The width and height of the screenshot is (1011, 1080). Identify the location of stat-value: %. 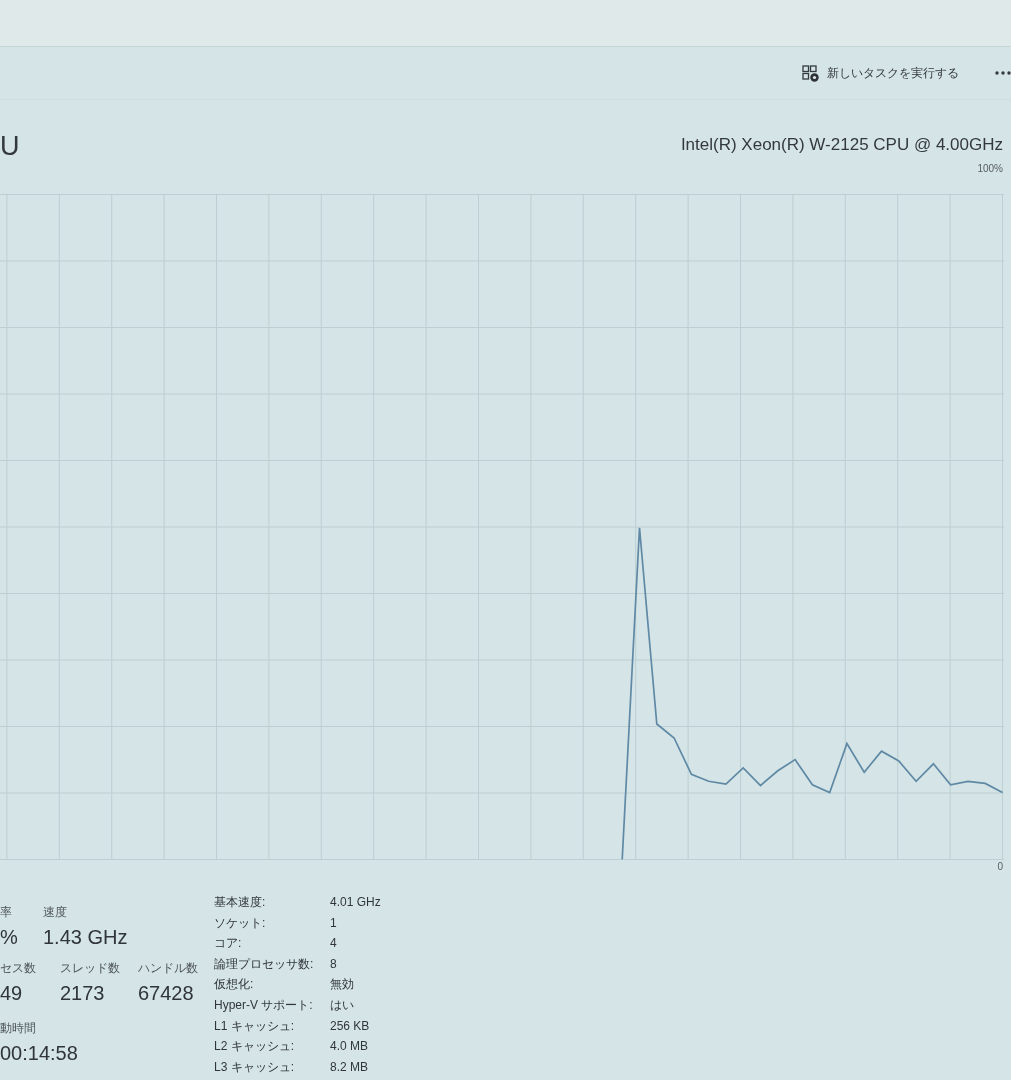
(9, 937).